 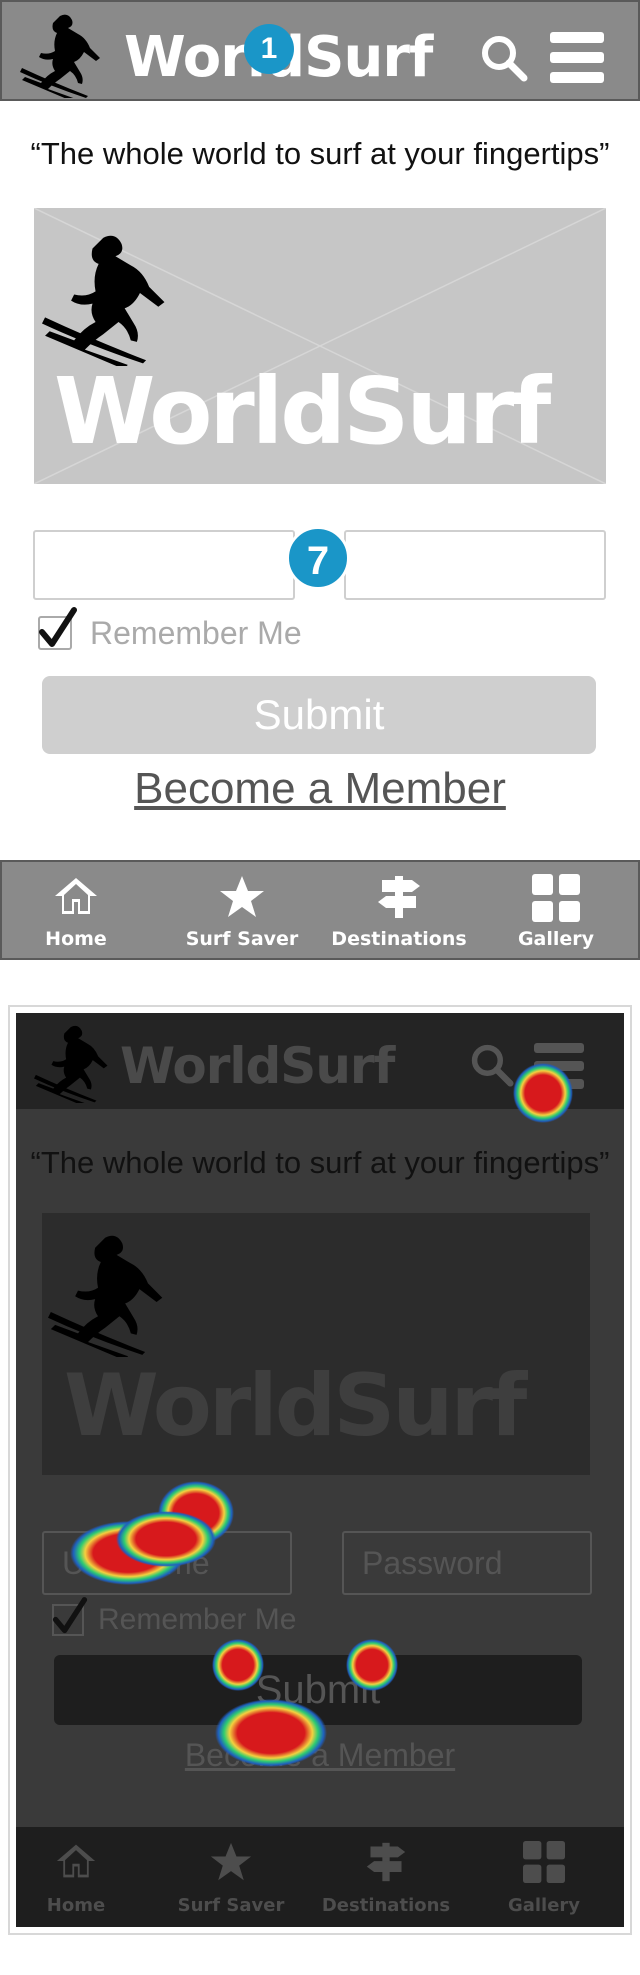 What do you see at coordinates (196, 632) in the screenshot?
I see `remember-me-label: Remember Me` at bounding box center [196, 632].